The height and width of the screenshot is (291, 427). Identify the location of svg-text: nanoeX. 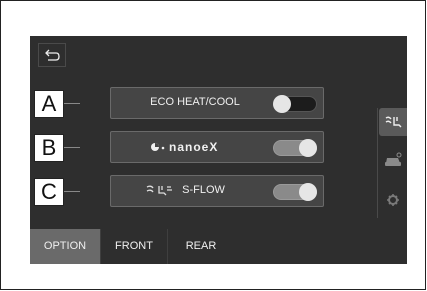
(193, 147).